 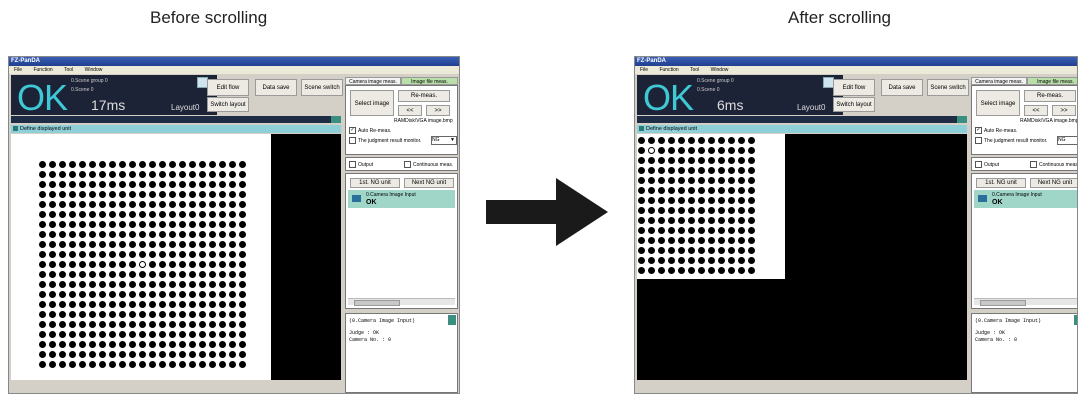 What do you see at coordinates (234, 61) in the screenshot?
I see `title-bar: FZ-PanDA` at bounding box center [234, 61].